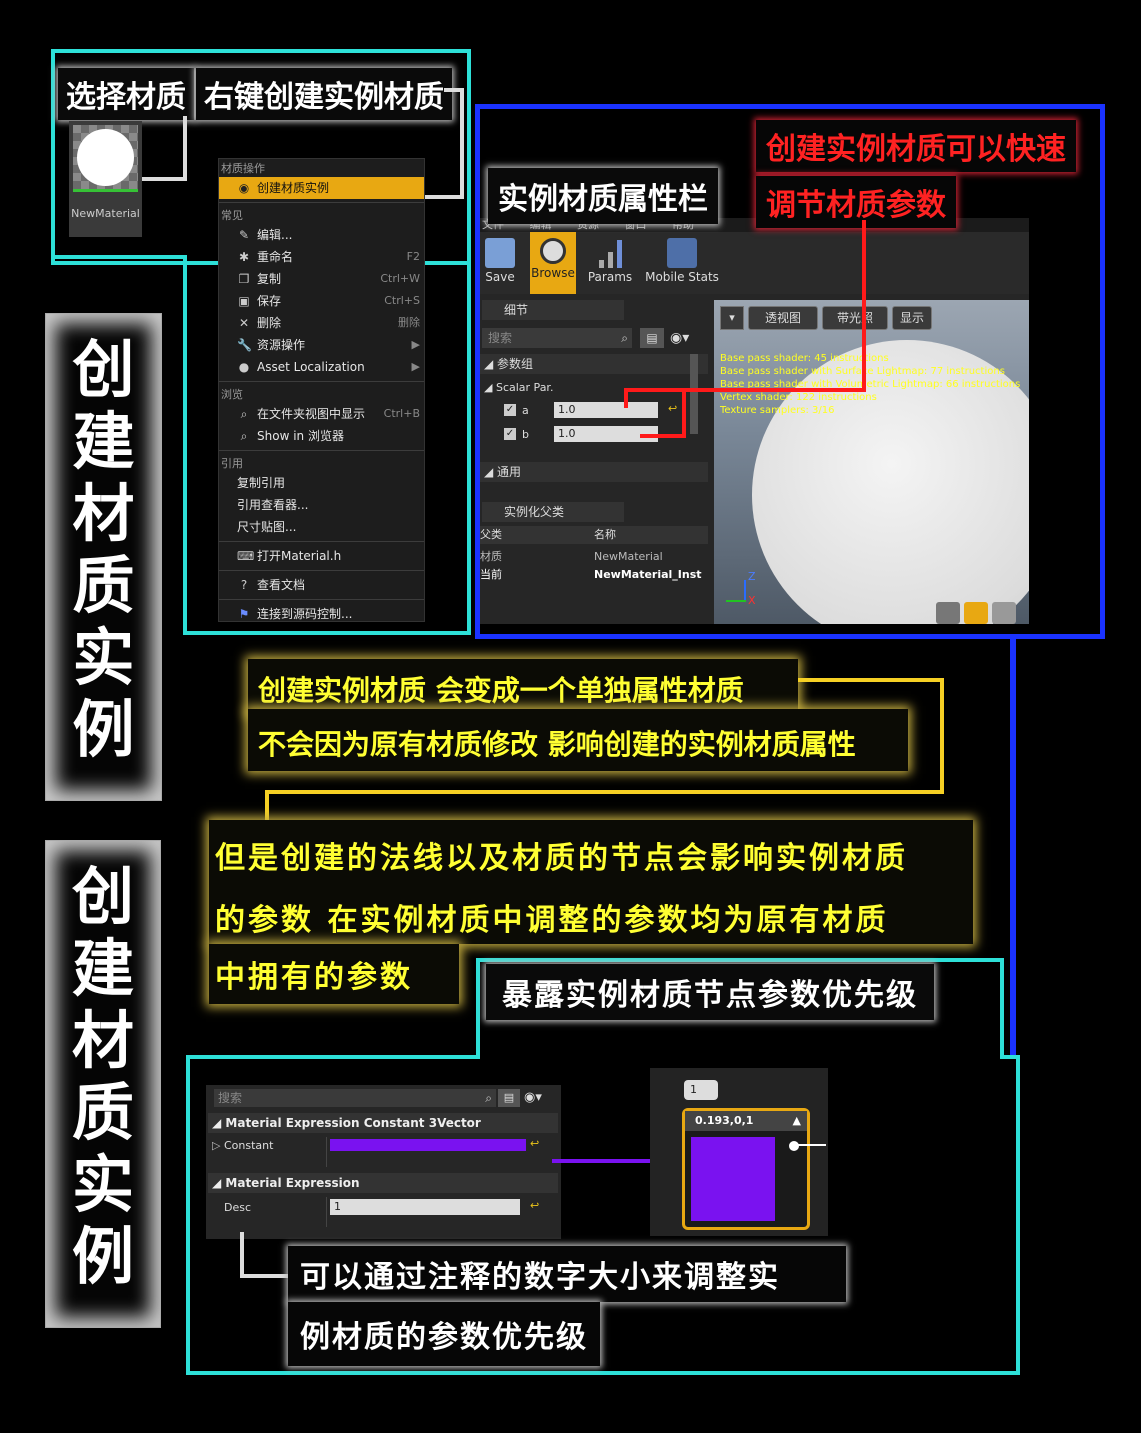  Describe the element at coordinates (594, 364) in the screenshot. I see `param-group-header: ◢ 参数组` at that location.